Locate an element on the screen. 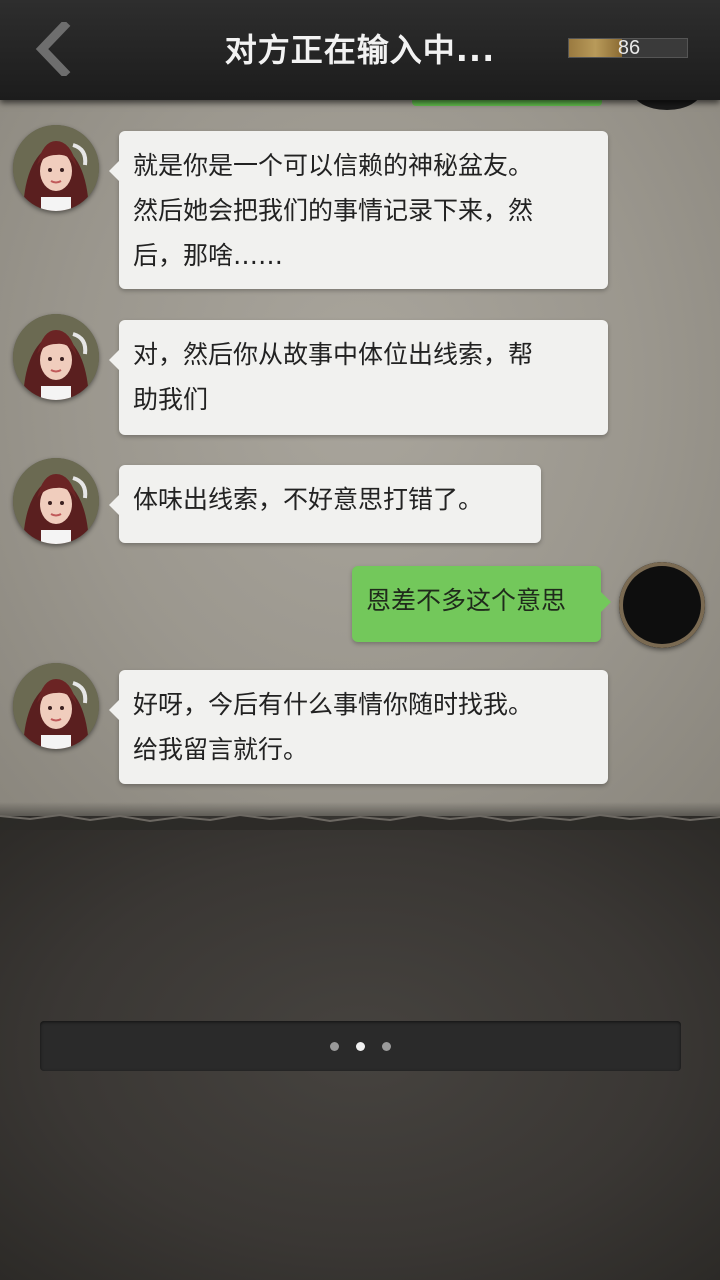  self-avatar is located at coordinates (662, 605).